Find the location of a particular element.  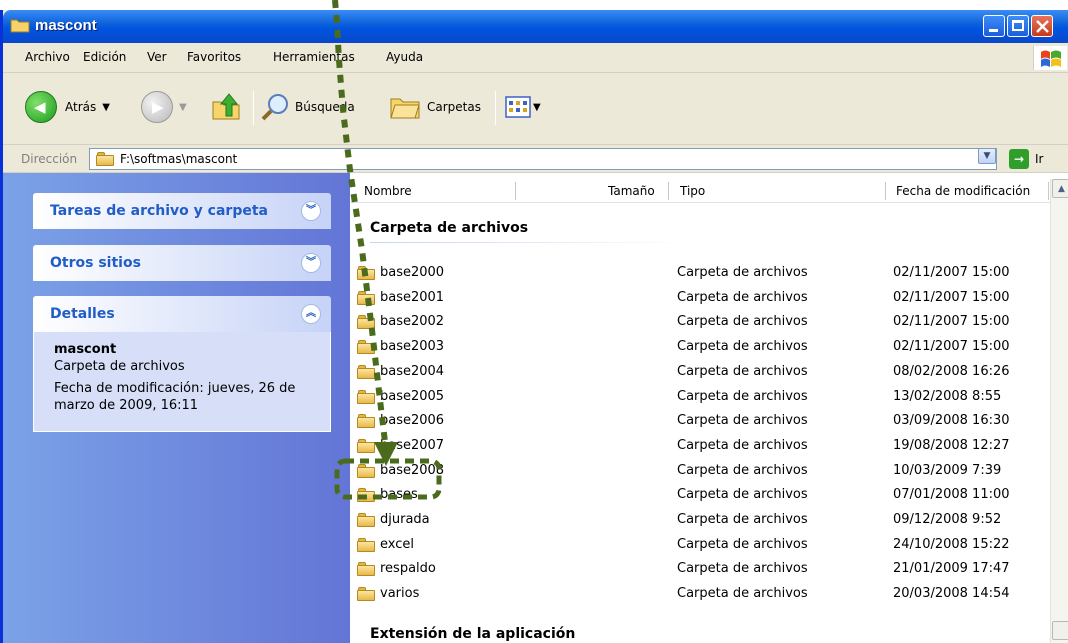

window-title: mascont is located at coordinates (66, 25).